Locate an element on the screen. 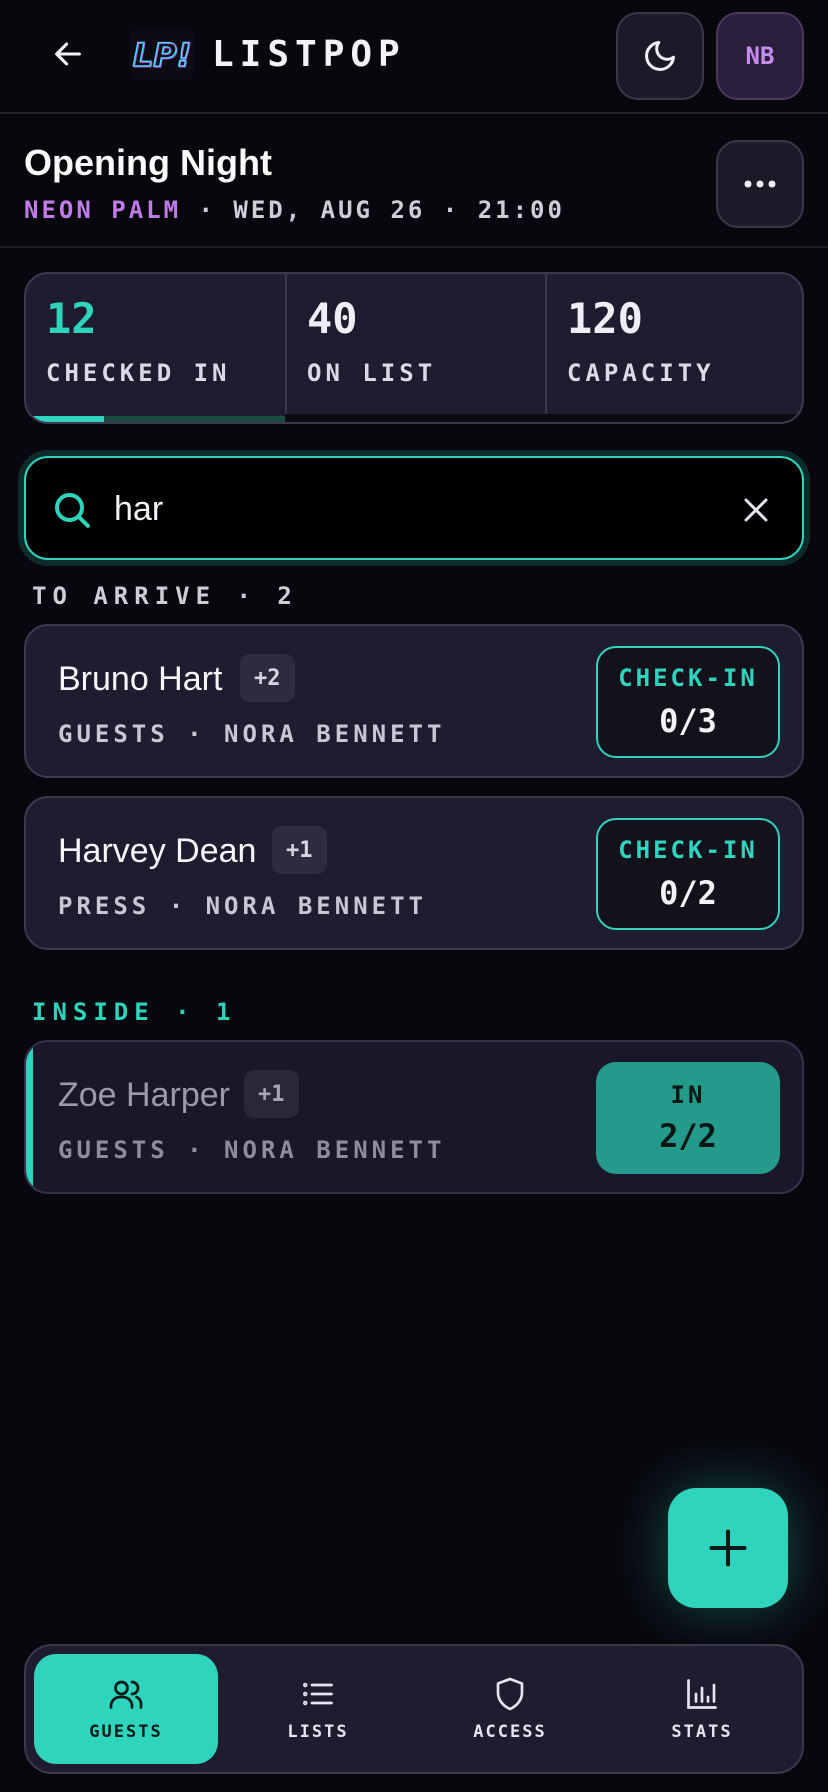 This screenshot has width=828, height=1792. more-options-button is located at coordinates (760, 184).